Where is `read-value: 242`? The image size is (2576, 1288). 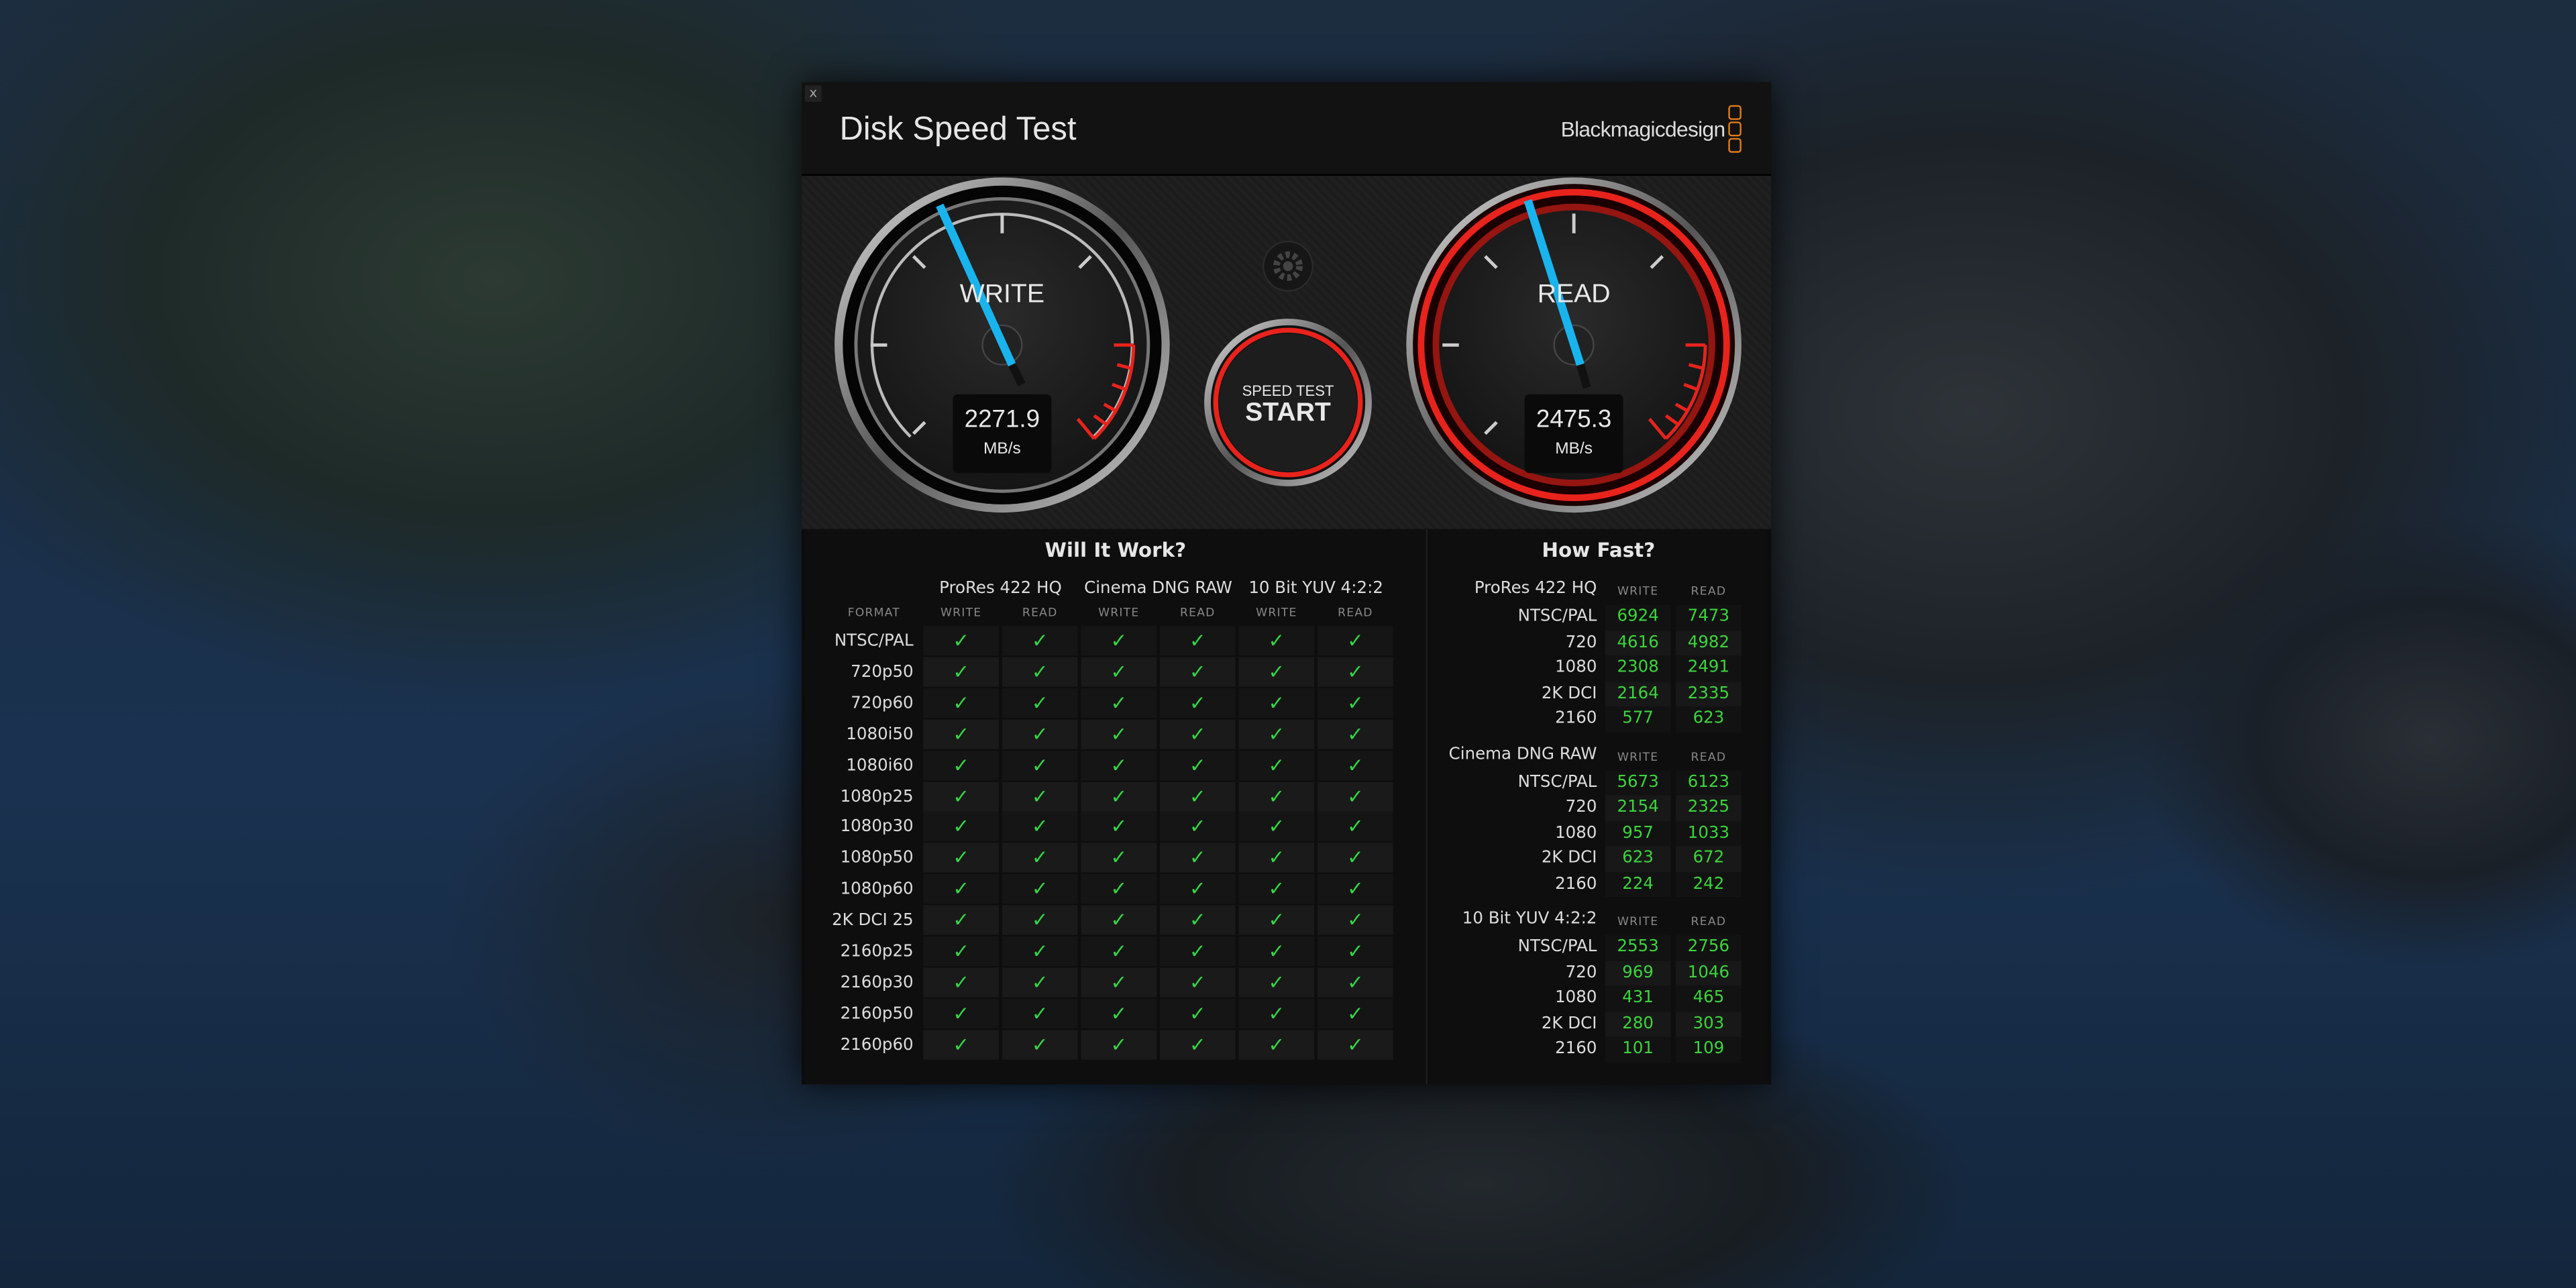
read-value: 242 is located at coordinates (1708, 884).